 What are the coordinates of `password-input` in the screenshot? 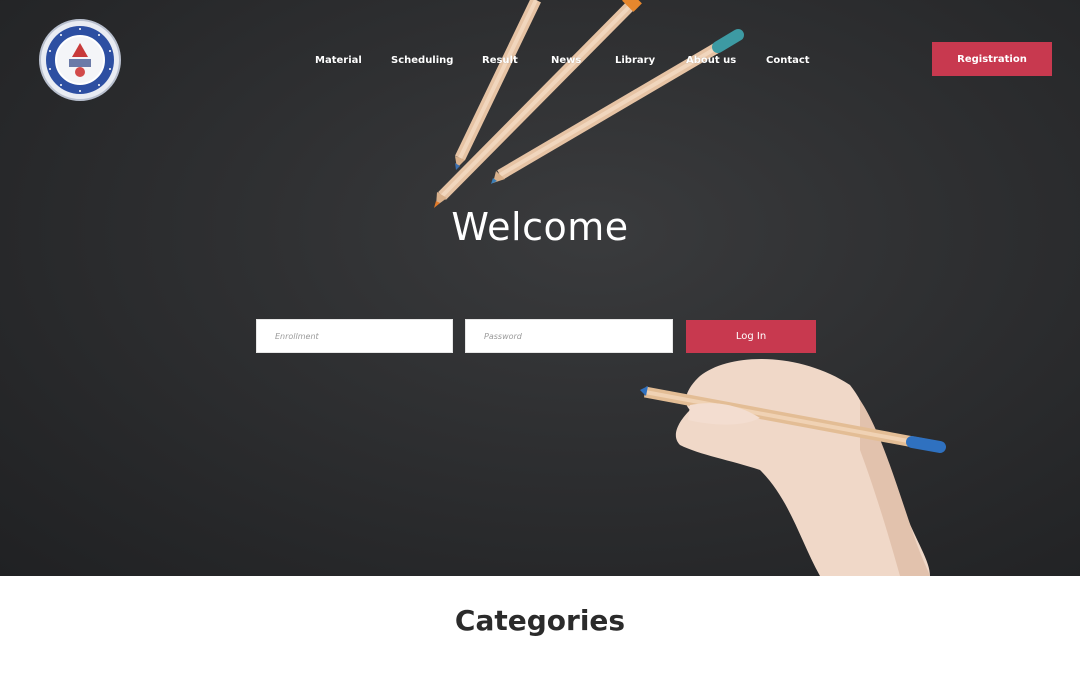 It's located at (569, 336).